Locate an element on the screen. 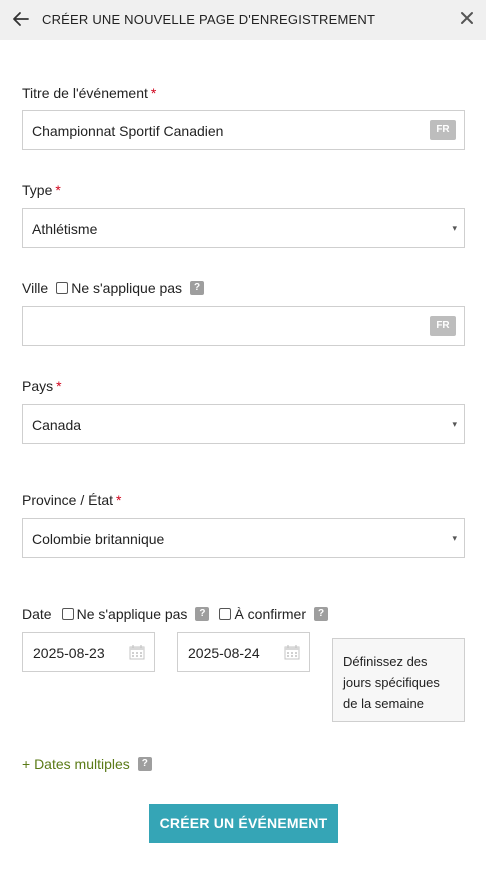 Image resolution: width=486 pixels, height=870 pixels. end-date-input: 2025-08-24 is located at coordinates (243, 652).